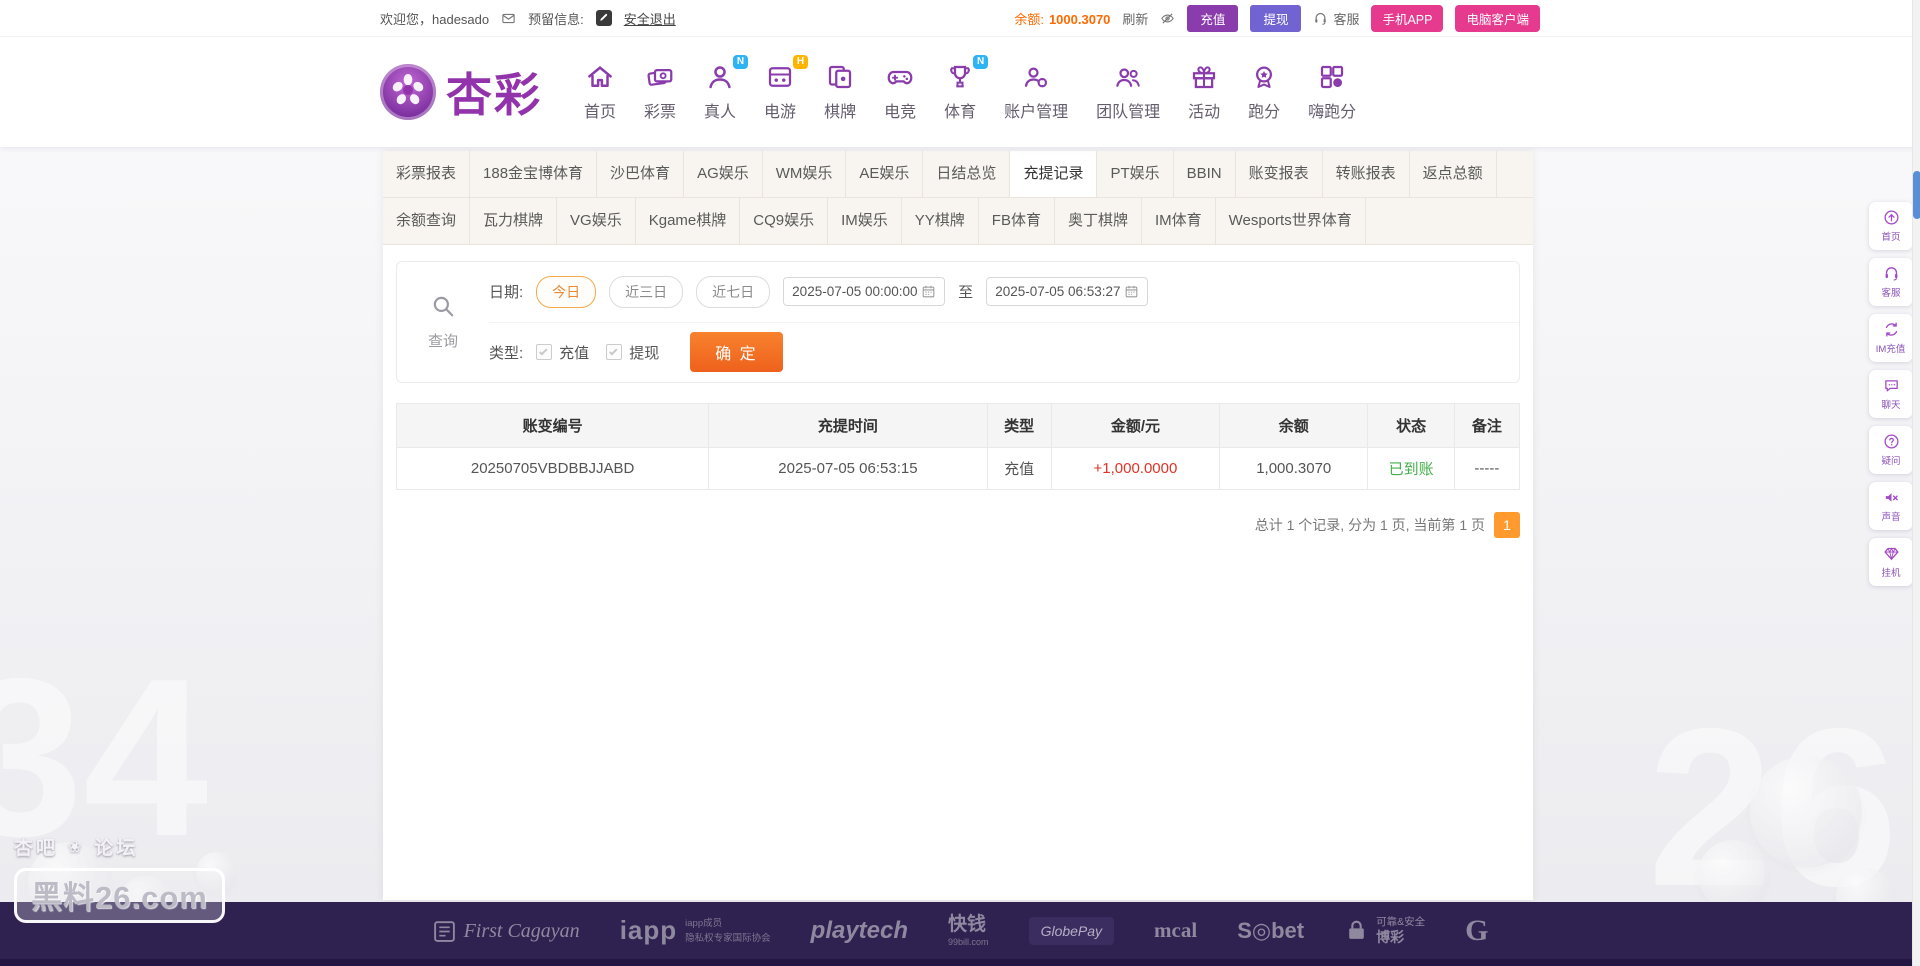 The height and width of the screenshot is (966, 1920). What do you see at coordinates (1891, 226) in the screenshot?
I see `sidebar-button: 首页` at bounding box center [1891, 226].